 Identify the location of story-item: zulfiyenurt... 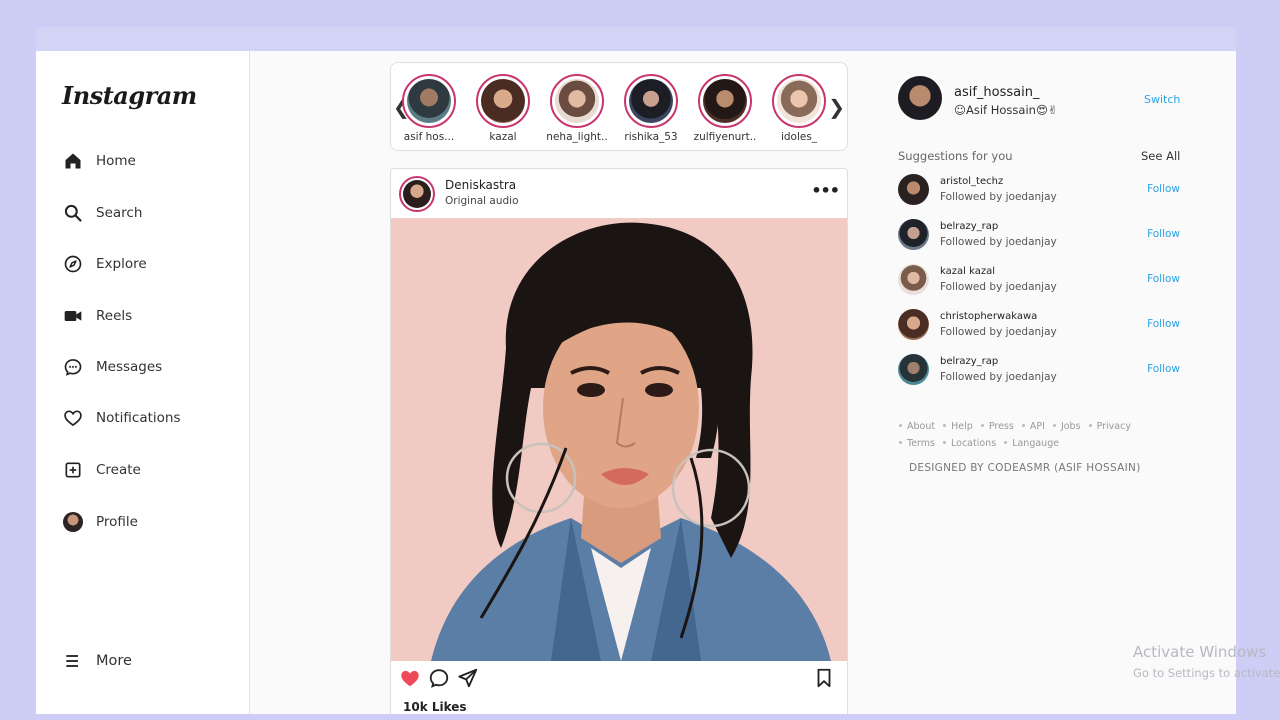
(725, 108).